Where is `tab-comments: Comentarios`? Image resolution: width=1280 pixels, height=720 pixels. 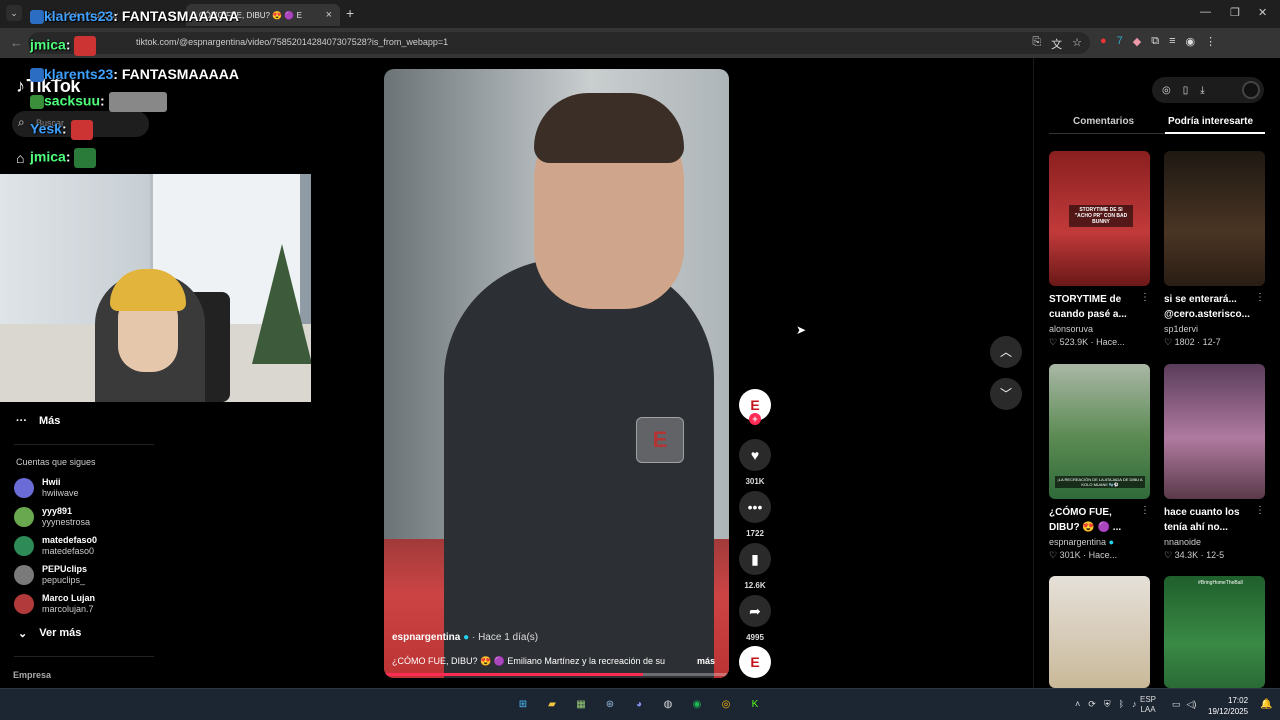 tab-comments: Comentarios is located at coordinates (1103, 121).